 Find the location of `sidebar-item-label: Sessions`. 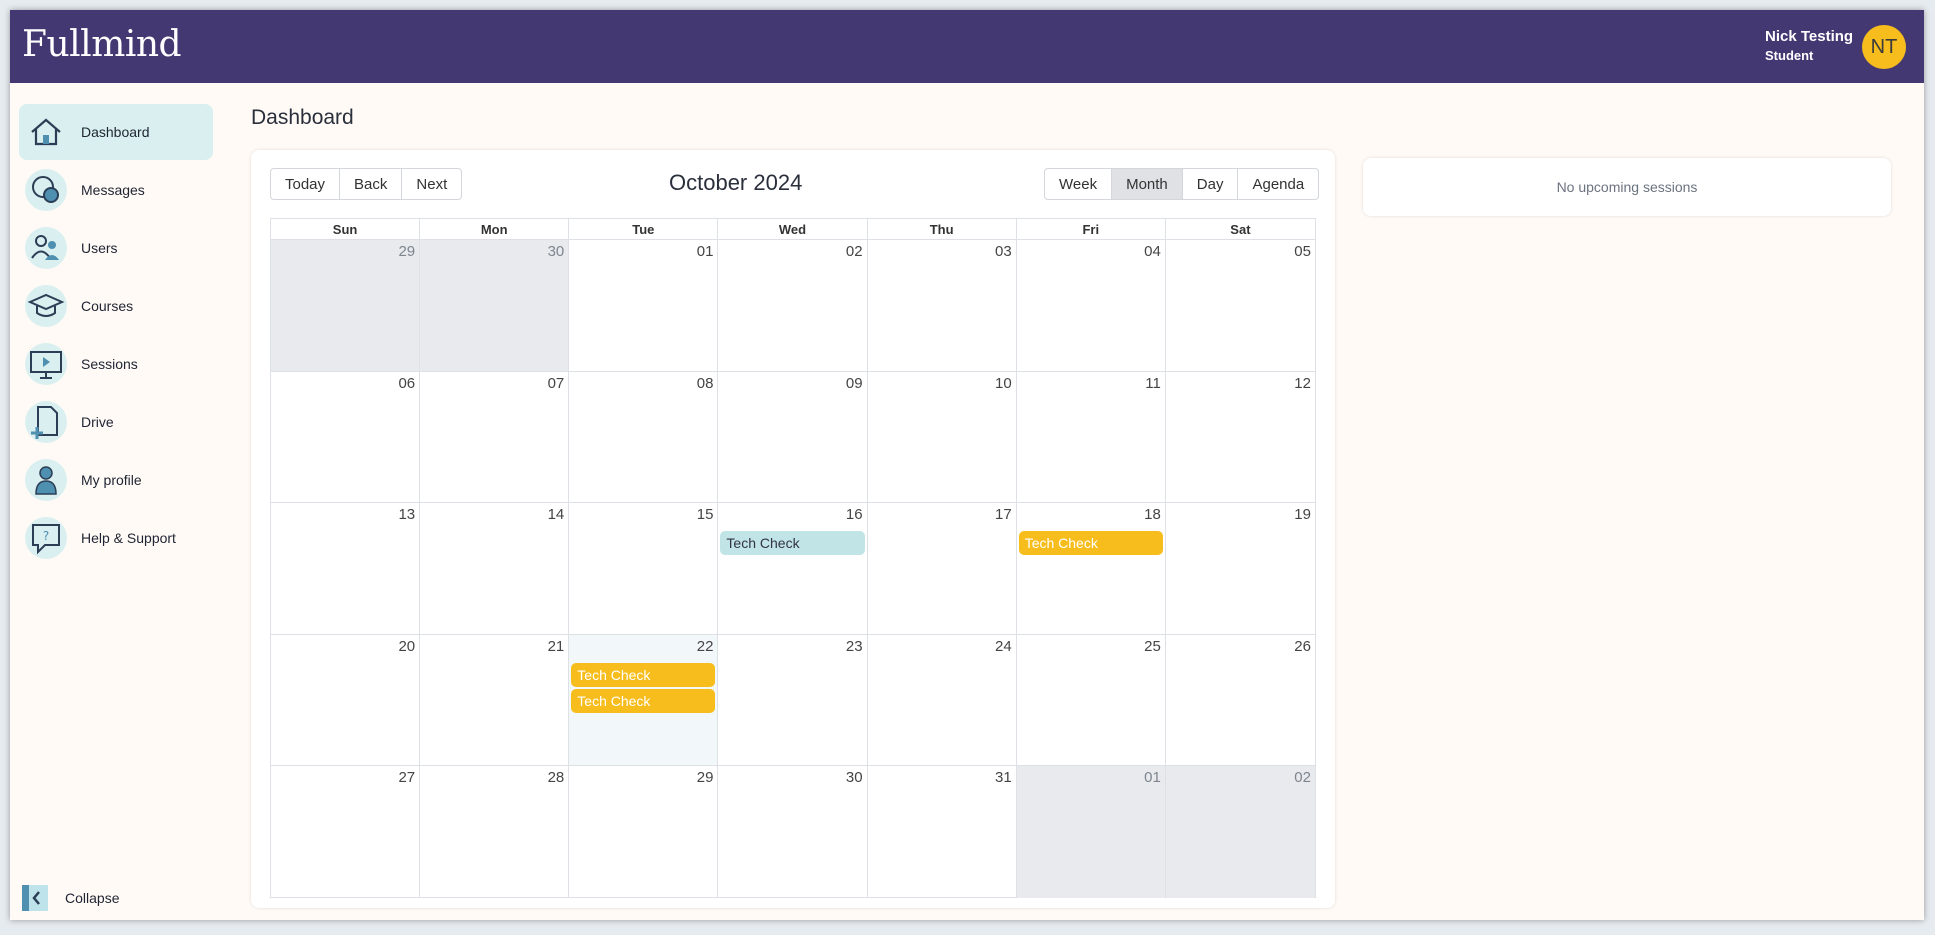

sidebar-item-label: Sessions is located at coordinates (109, 364).